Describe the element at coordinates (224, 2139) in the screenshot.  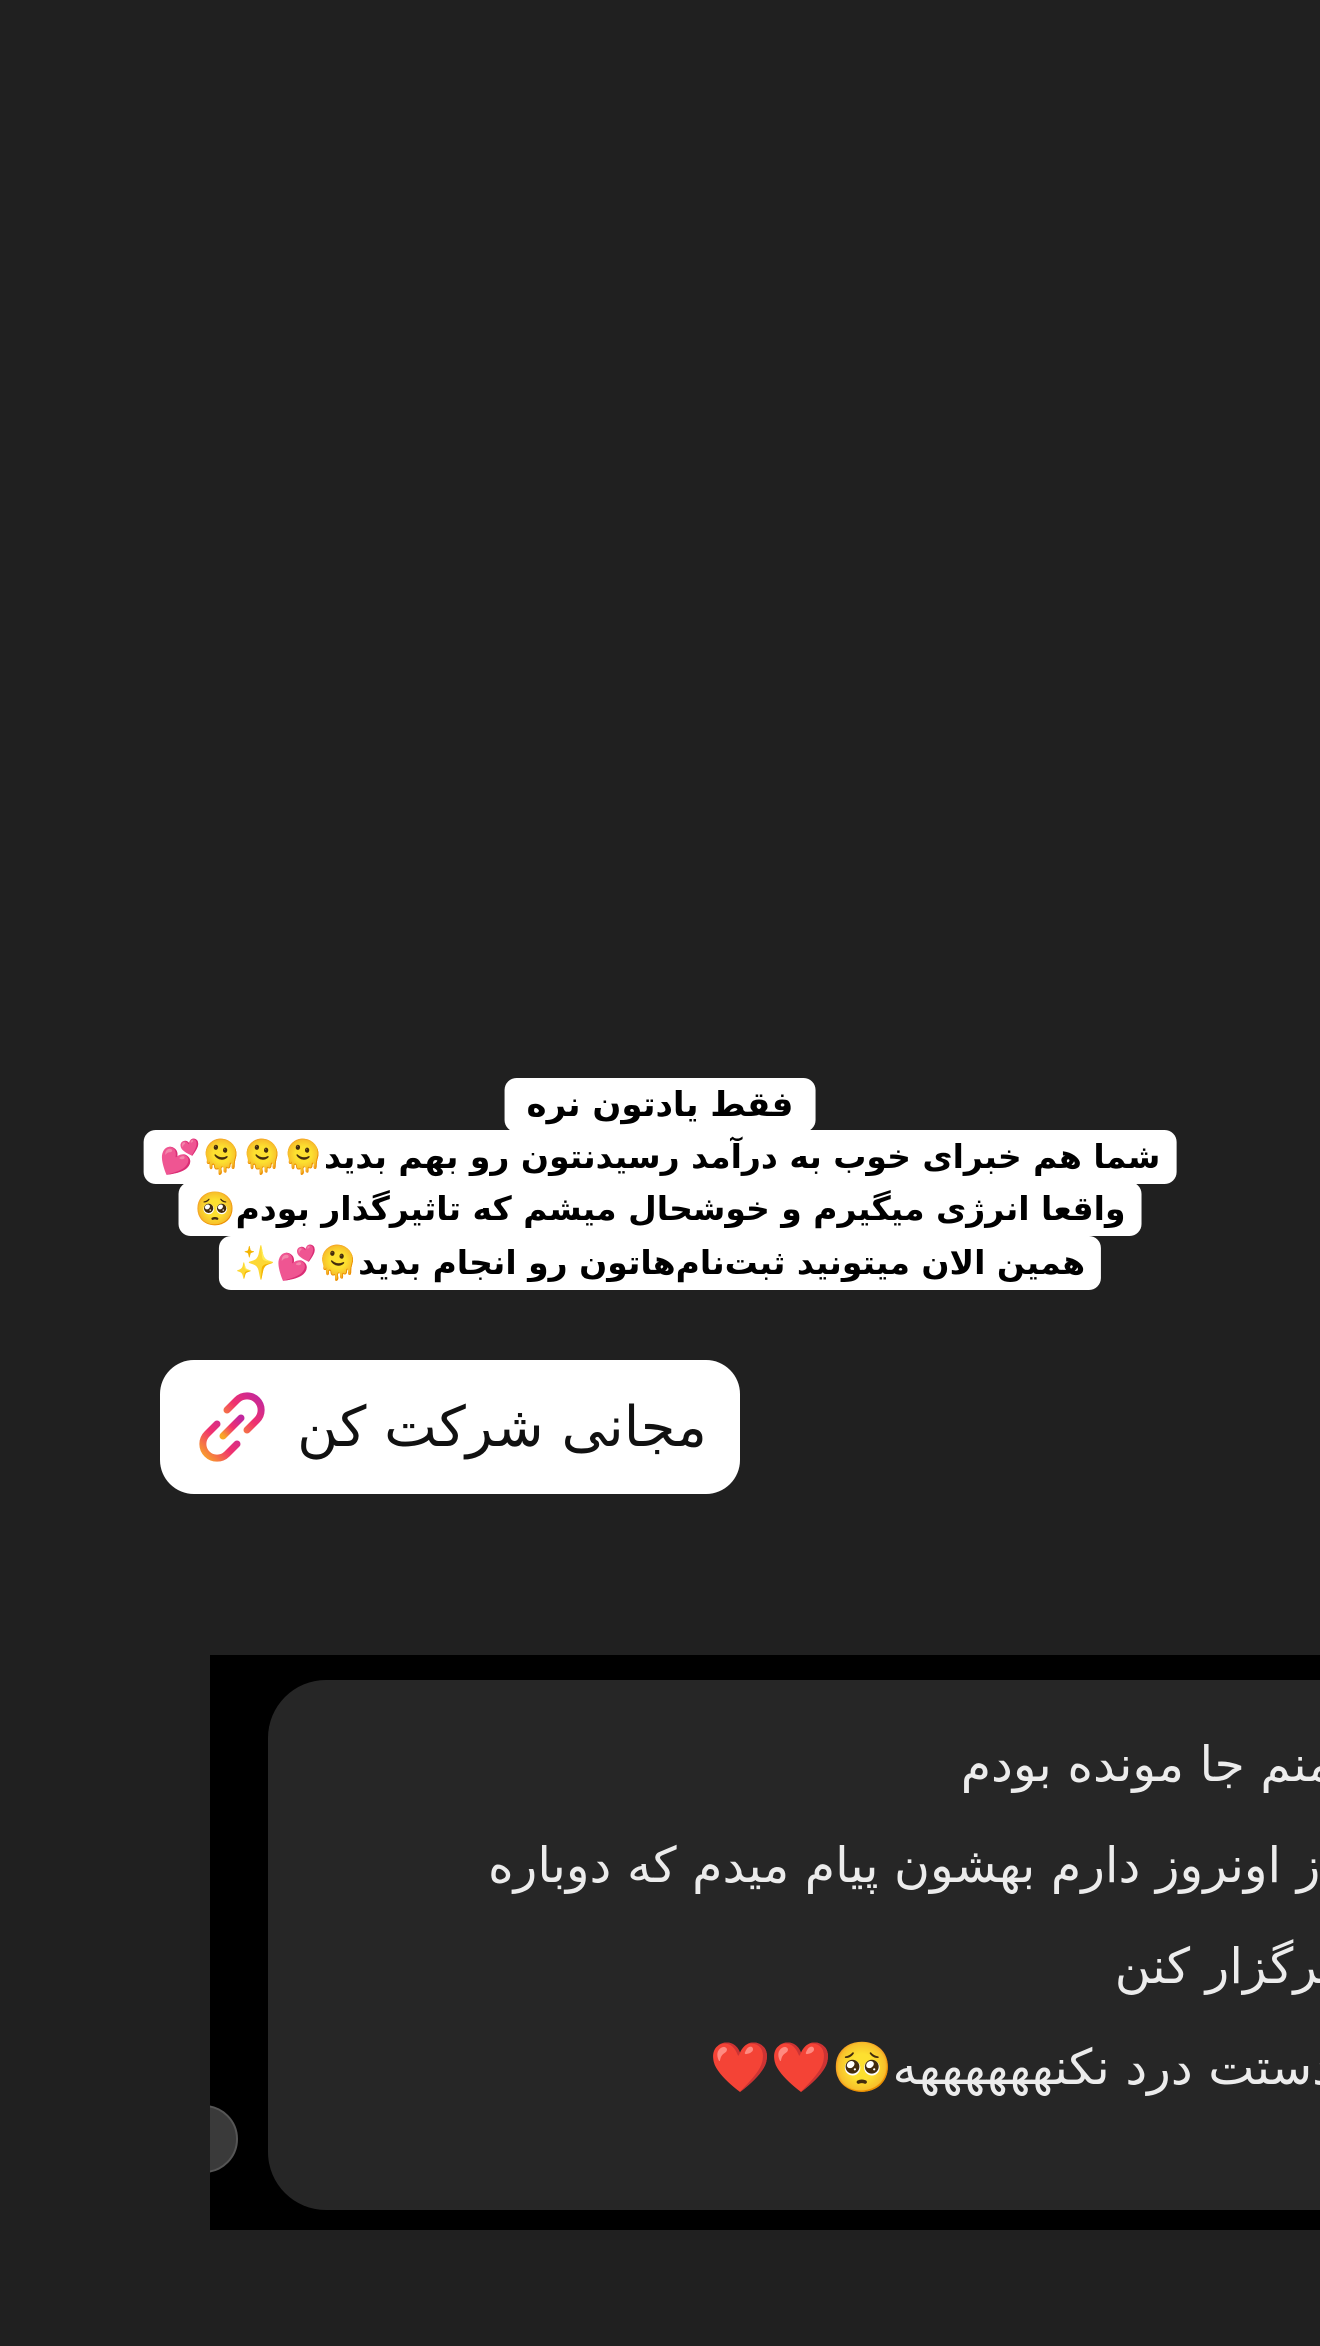
I see `avatar` at that location.